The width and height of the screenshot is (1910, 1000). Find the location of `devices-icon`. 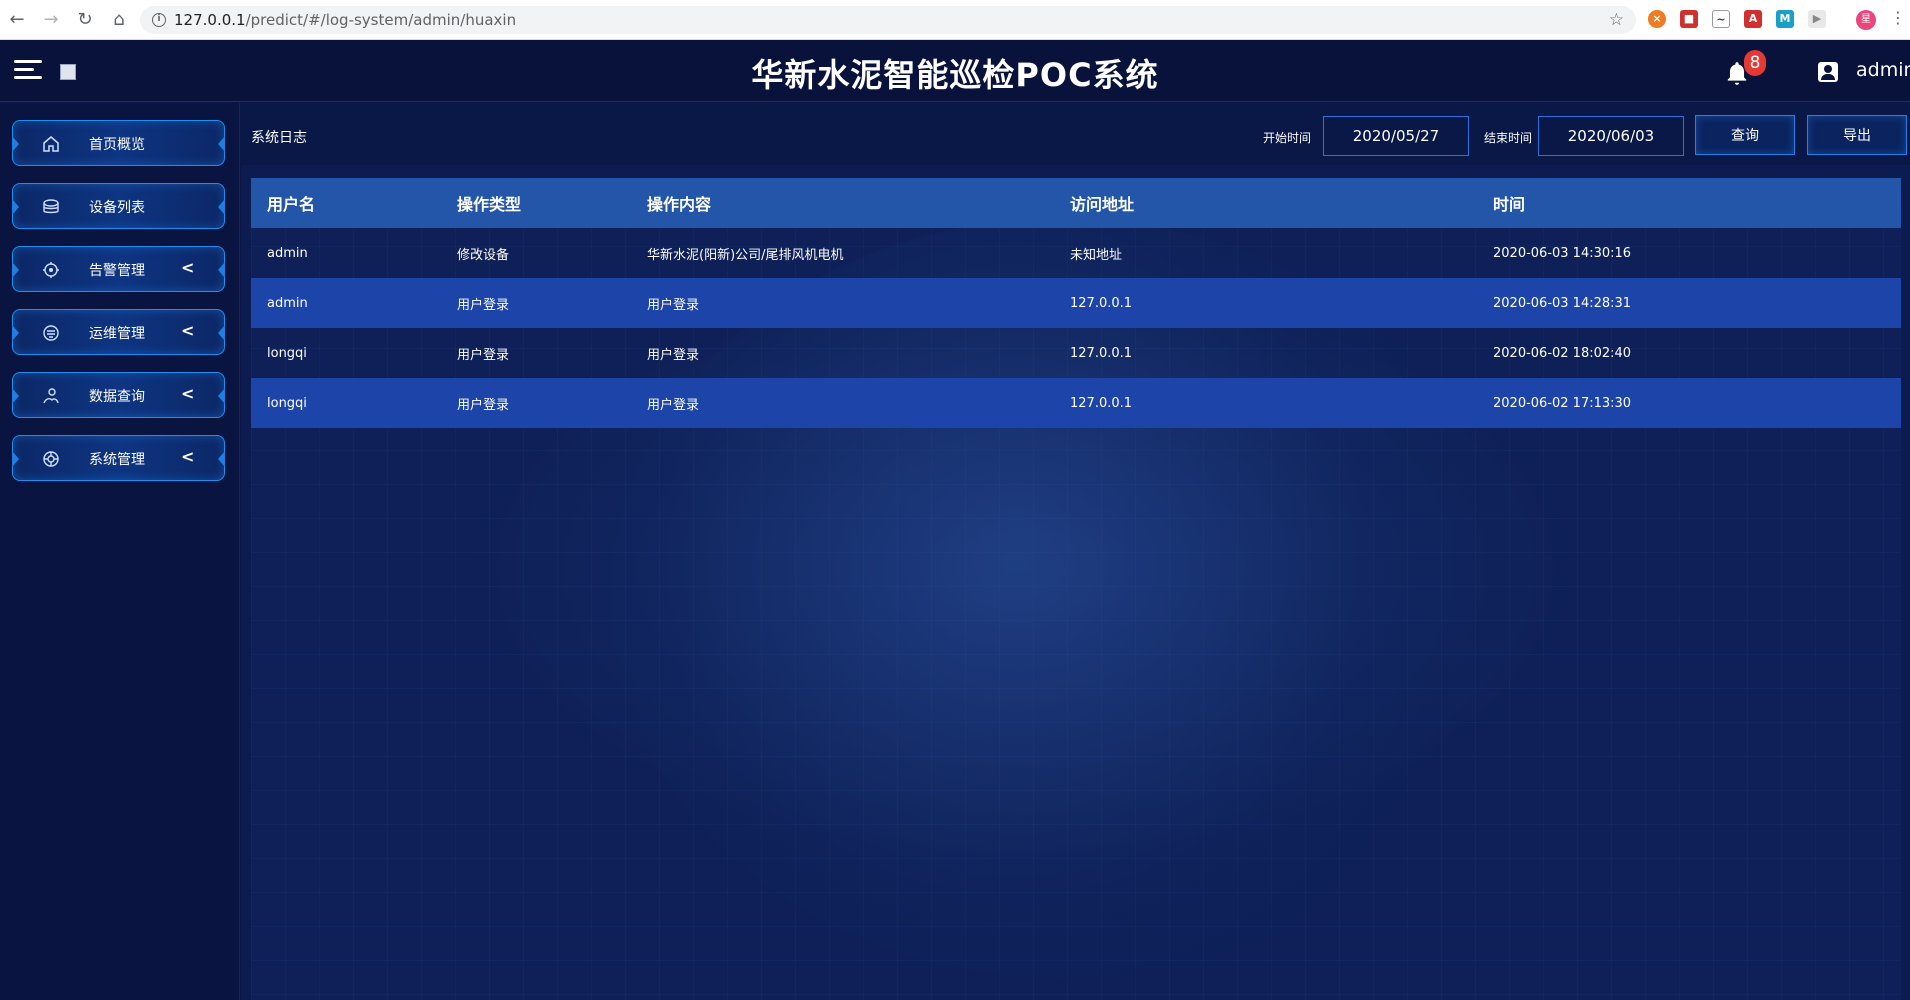

devices-icon is located at coordinates (51, 206).